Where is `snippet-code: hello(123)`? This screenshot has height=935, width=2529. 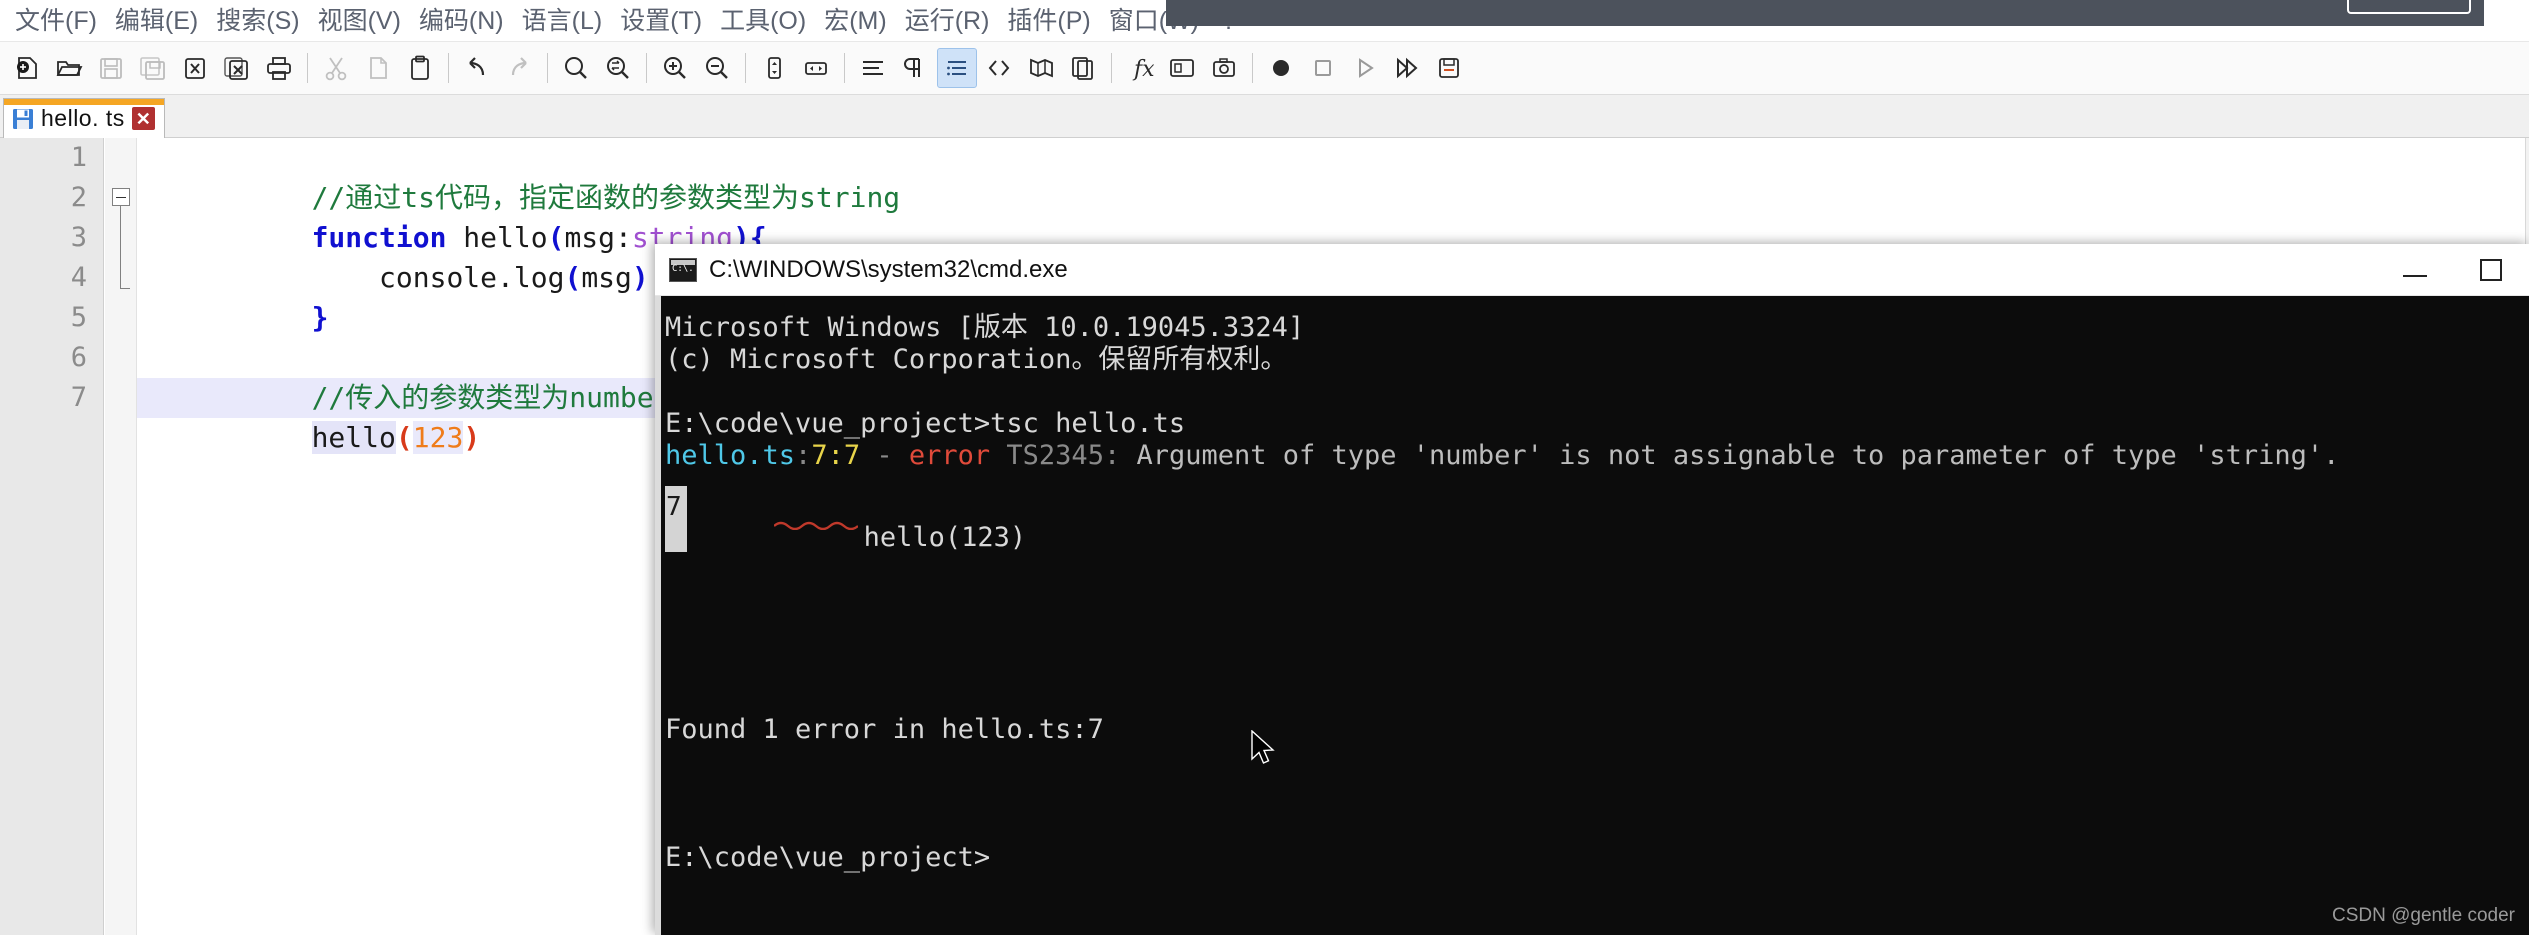 snippet-code: hello(123) is located at coordinates (1597, 554).